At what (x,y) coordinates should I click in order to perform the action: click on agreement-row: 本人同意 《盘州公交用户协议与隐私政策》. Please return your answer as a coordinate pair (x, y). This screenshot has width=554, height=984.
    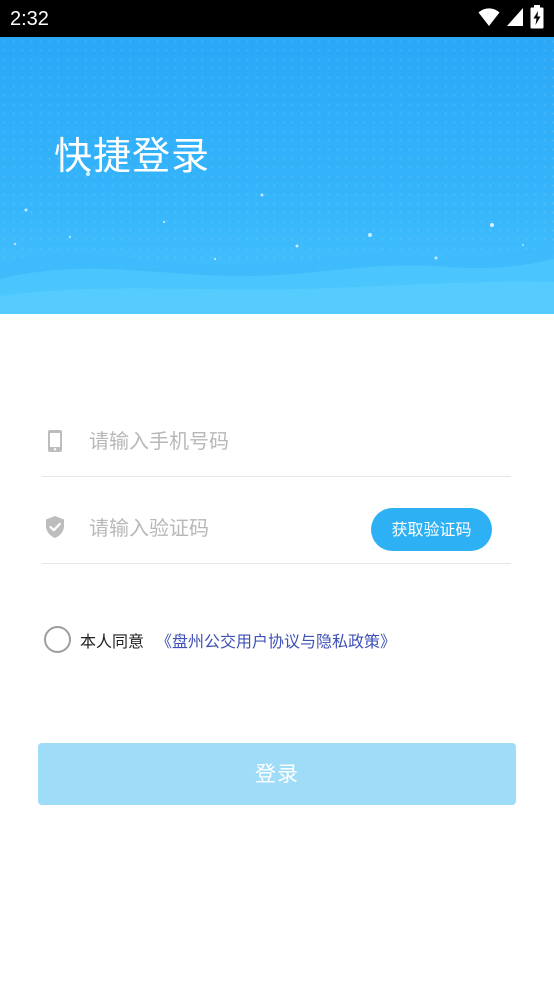
    Looking at the image, I should click on (220, 639).